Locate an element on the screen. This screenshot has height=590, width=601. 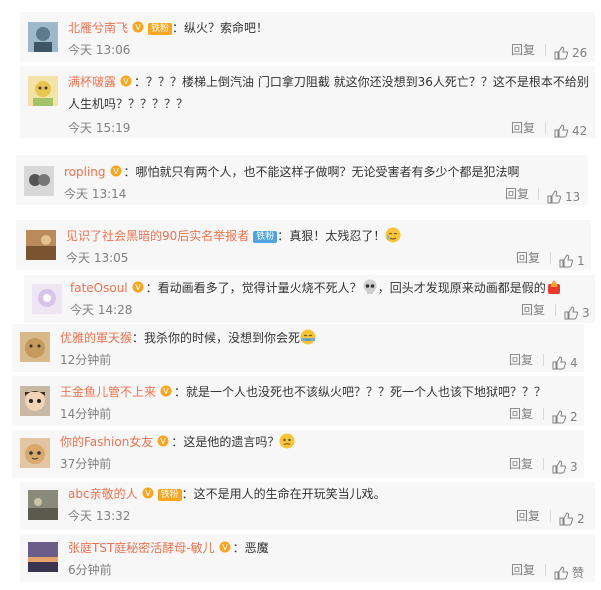
like-button: 42 is located at coordinates (571, 129).